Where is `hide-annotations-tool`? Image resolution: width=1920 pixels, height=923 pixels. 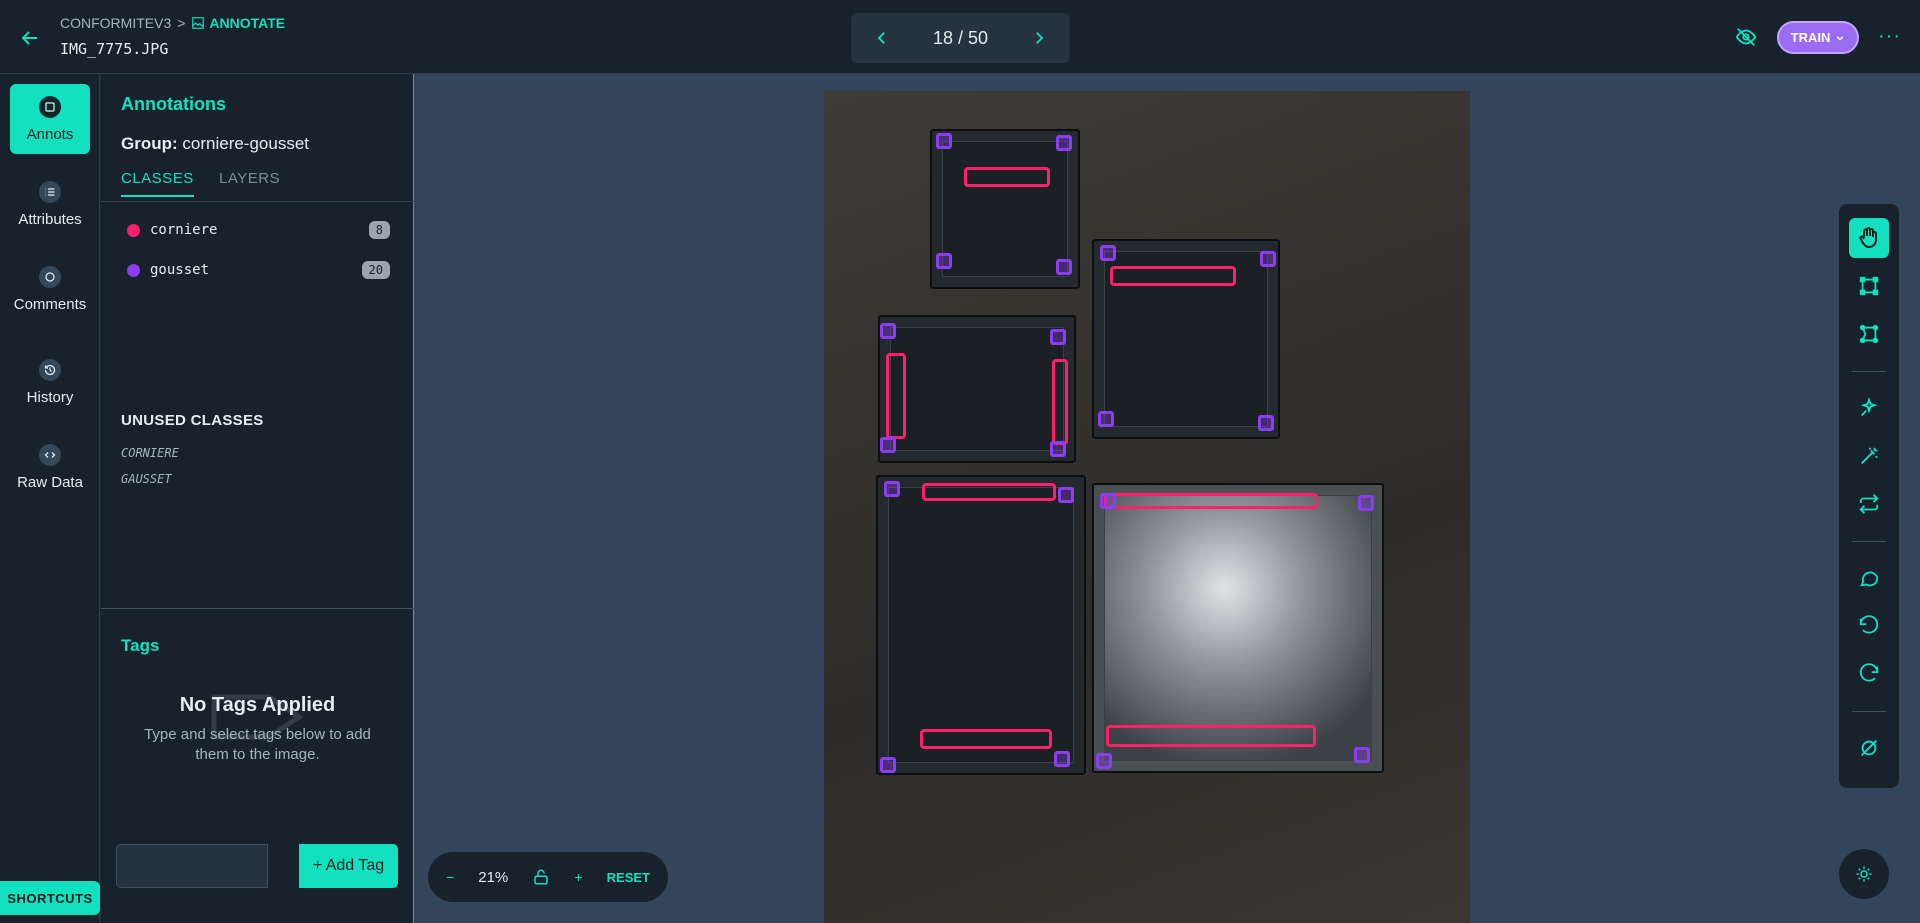
hide-annotations-tool is located at coordinates (1869, 748).